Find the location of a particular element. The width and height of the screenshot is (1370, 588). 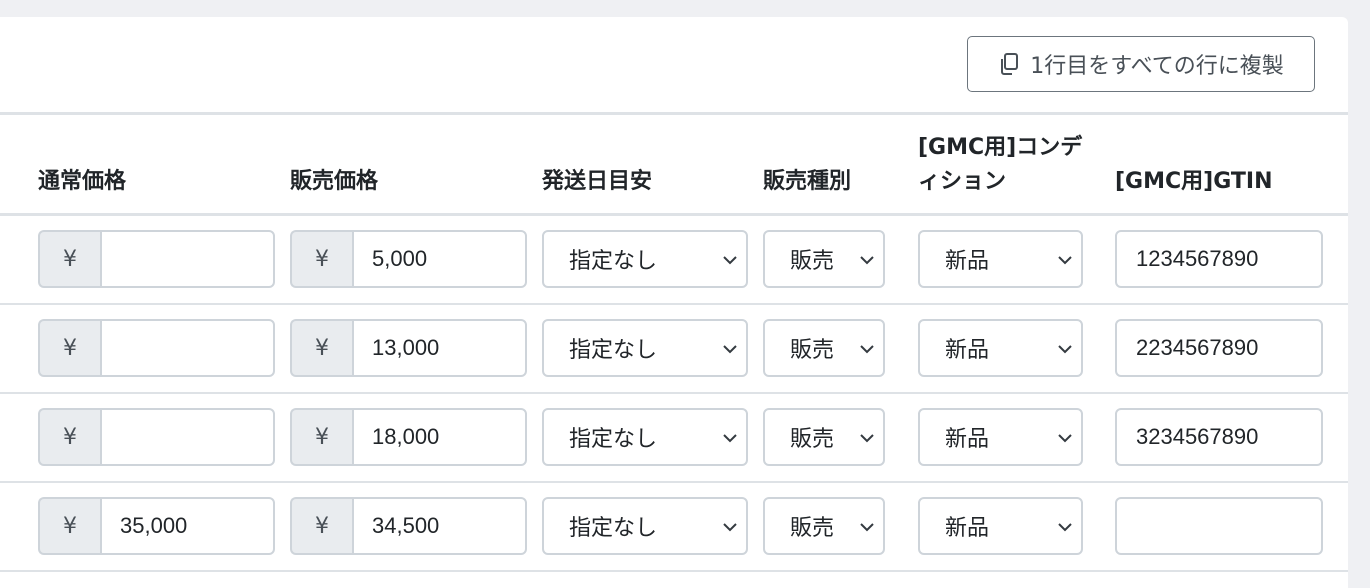

column-header-sale-type: 販売種別 is located at coordinates (807, 181).